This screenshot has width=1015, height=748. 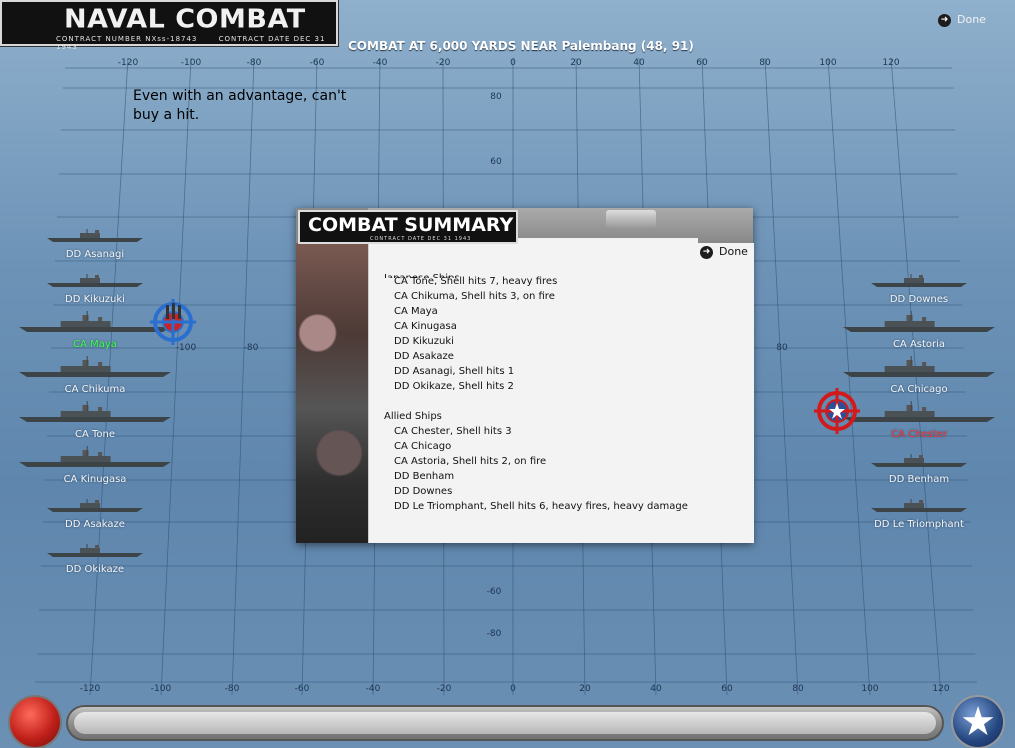 What do you see at coordinates (940, 689) in the screenshot?
I see `grid-label-bottom: 120` at bounding box center [940, 689].